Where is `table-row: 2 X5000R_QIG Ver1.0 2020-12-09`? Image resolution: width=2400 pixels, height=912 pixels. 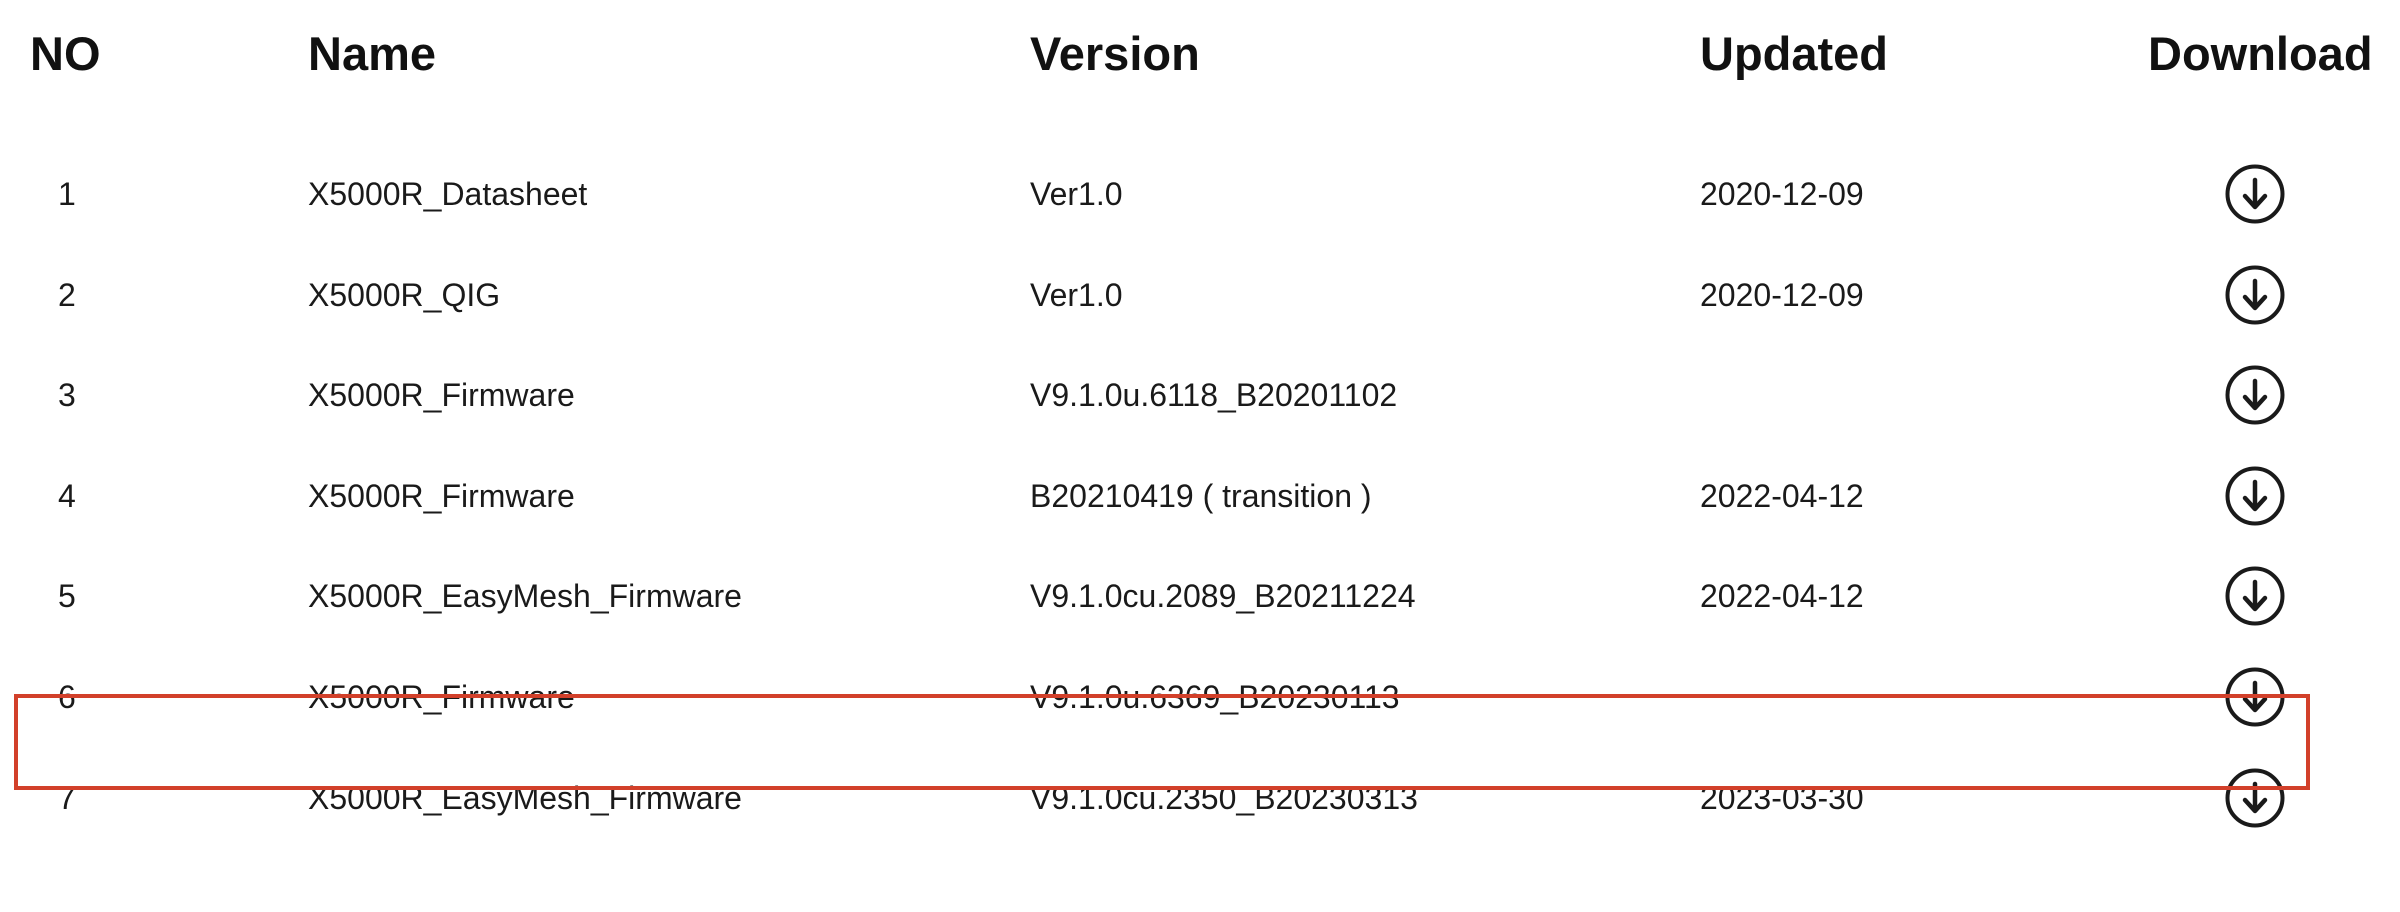
table-row: 2 X5000R_QIG Ver1.0 2020-12-09 is located at coordinates (1200, 295).